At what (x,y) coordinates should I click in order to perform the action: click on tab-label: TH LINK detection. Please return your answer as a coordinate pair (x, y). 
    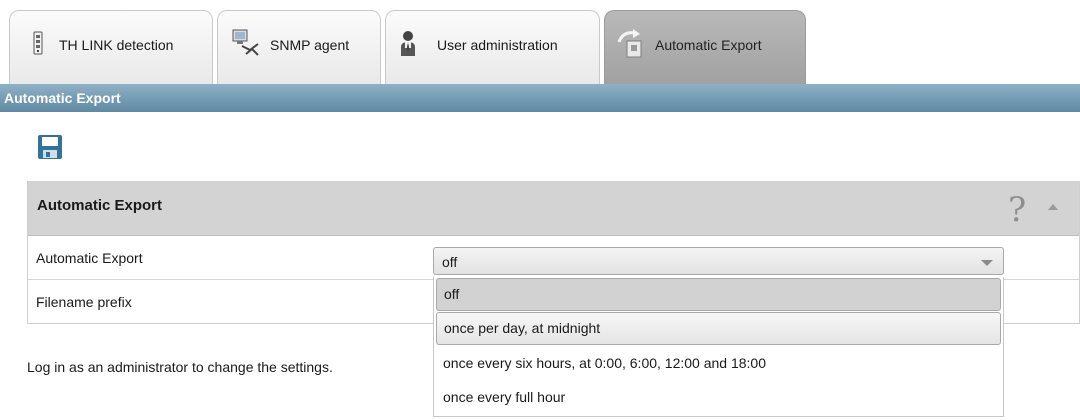
    Looking at the image, I should click on (116, 44).